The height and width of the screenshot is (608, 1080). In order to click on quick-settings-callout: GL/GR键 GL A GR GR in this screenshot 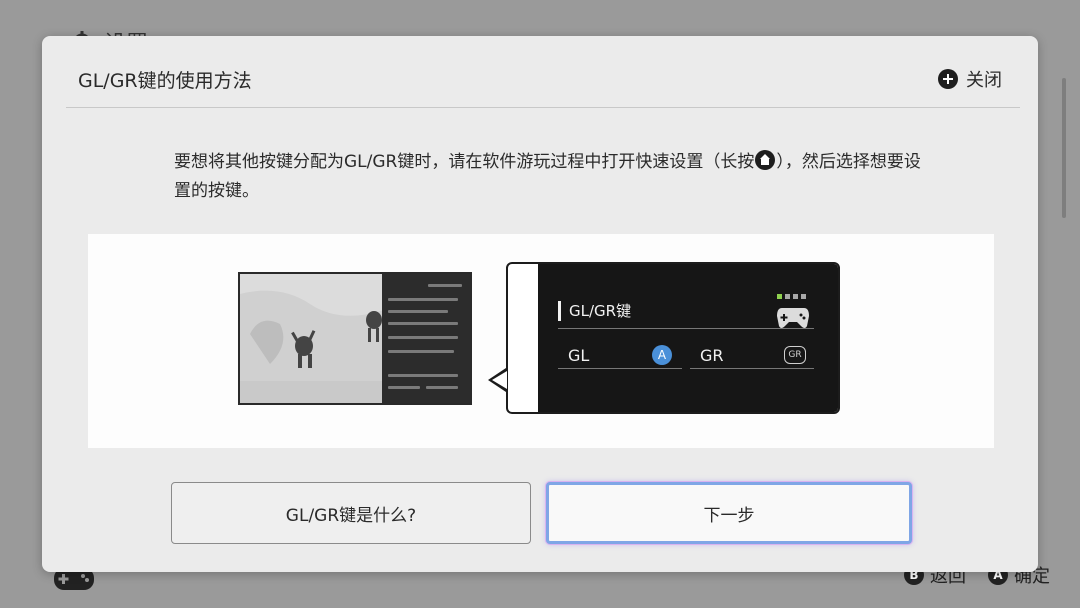, I will do `click(664, 338)`.